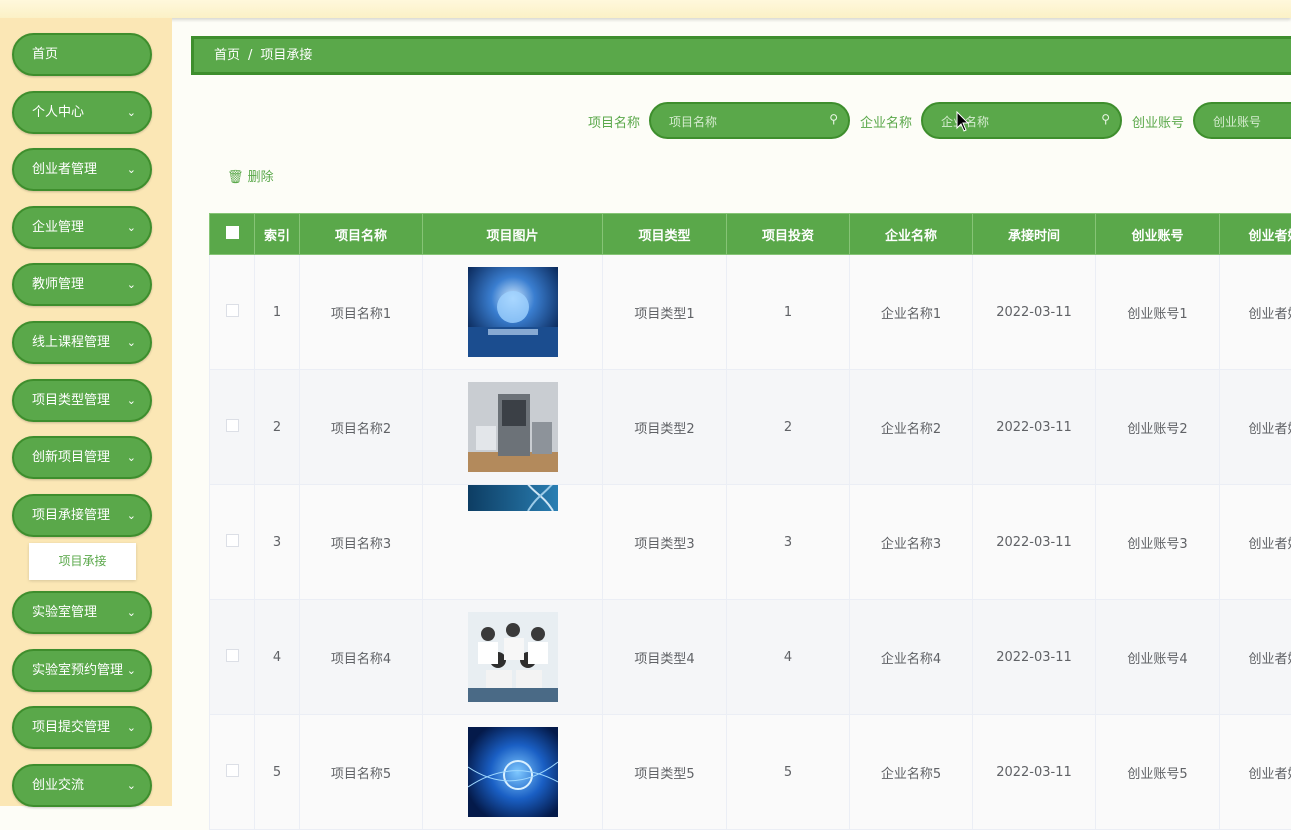  What do you see at coordinates (1034, 234) in the screenshot?
I see `col-header-undertake-time: 承接时间` at bounding box center [1034, 234].